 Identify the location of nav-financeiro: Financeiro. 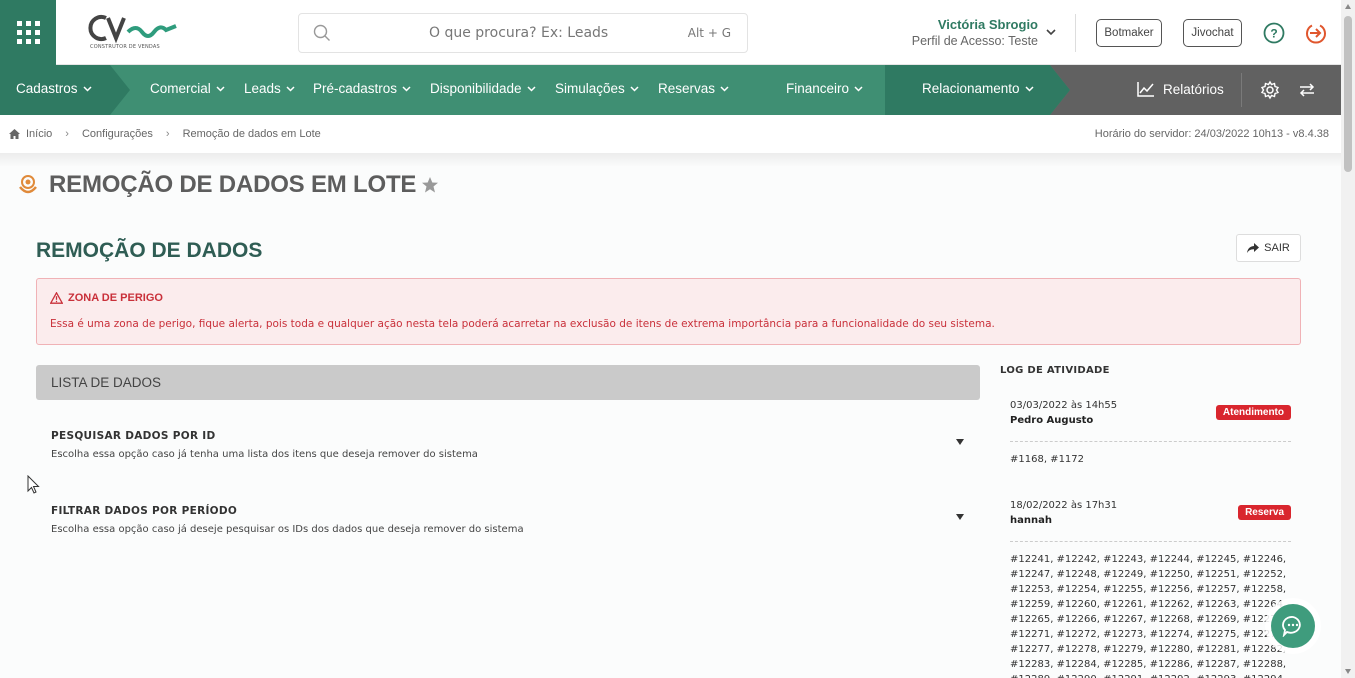
(824, 88).